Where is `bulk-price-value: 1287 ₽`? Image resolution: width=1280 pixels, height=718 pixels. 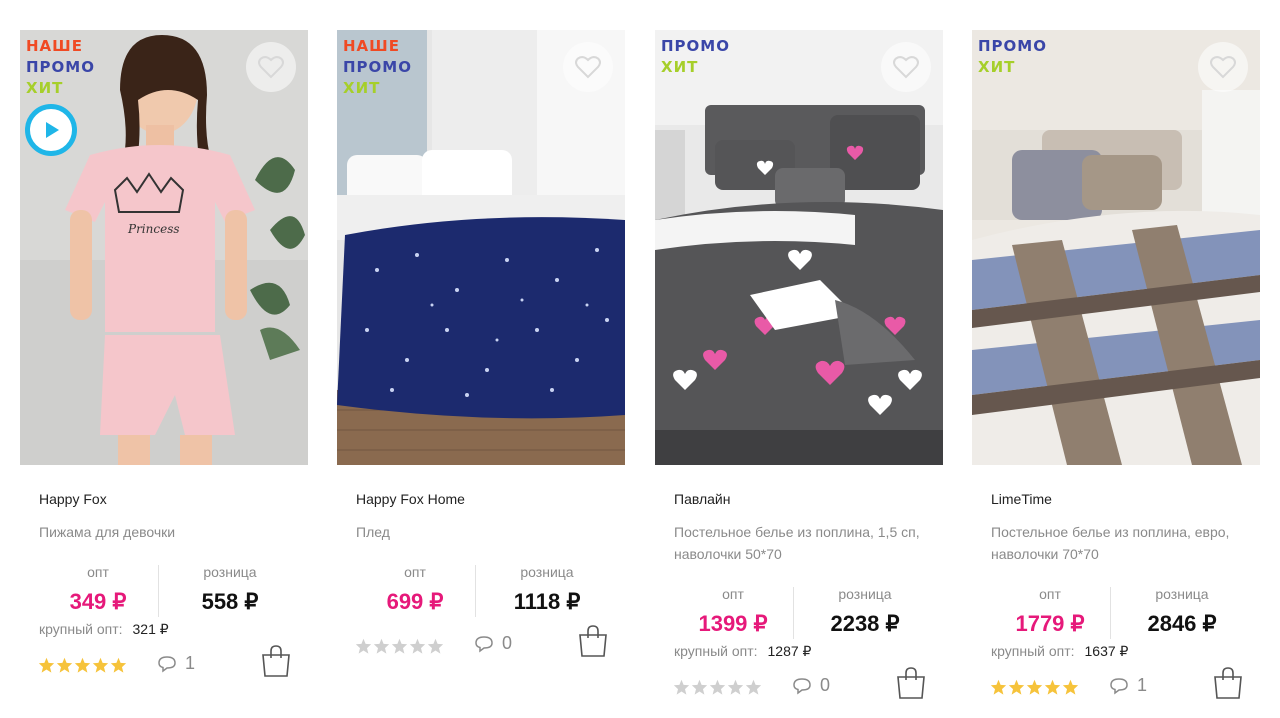
bulk-price-value: 1287 ₽ is located at coordinates (789, 651).